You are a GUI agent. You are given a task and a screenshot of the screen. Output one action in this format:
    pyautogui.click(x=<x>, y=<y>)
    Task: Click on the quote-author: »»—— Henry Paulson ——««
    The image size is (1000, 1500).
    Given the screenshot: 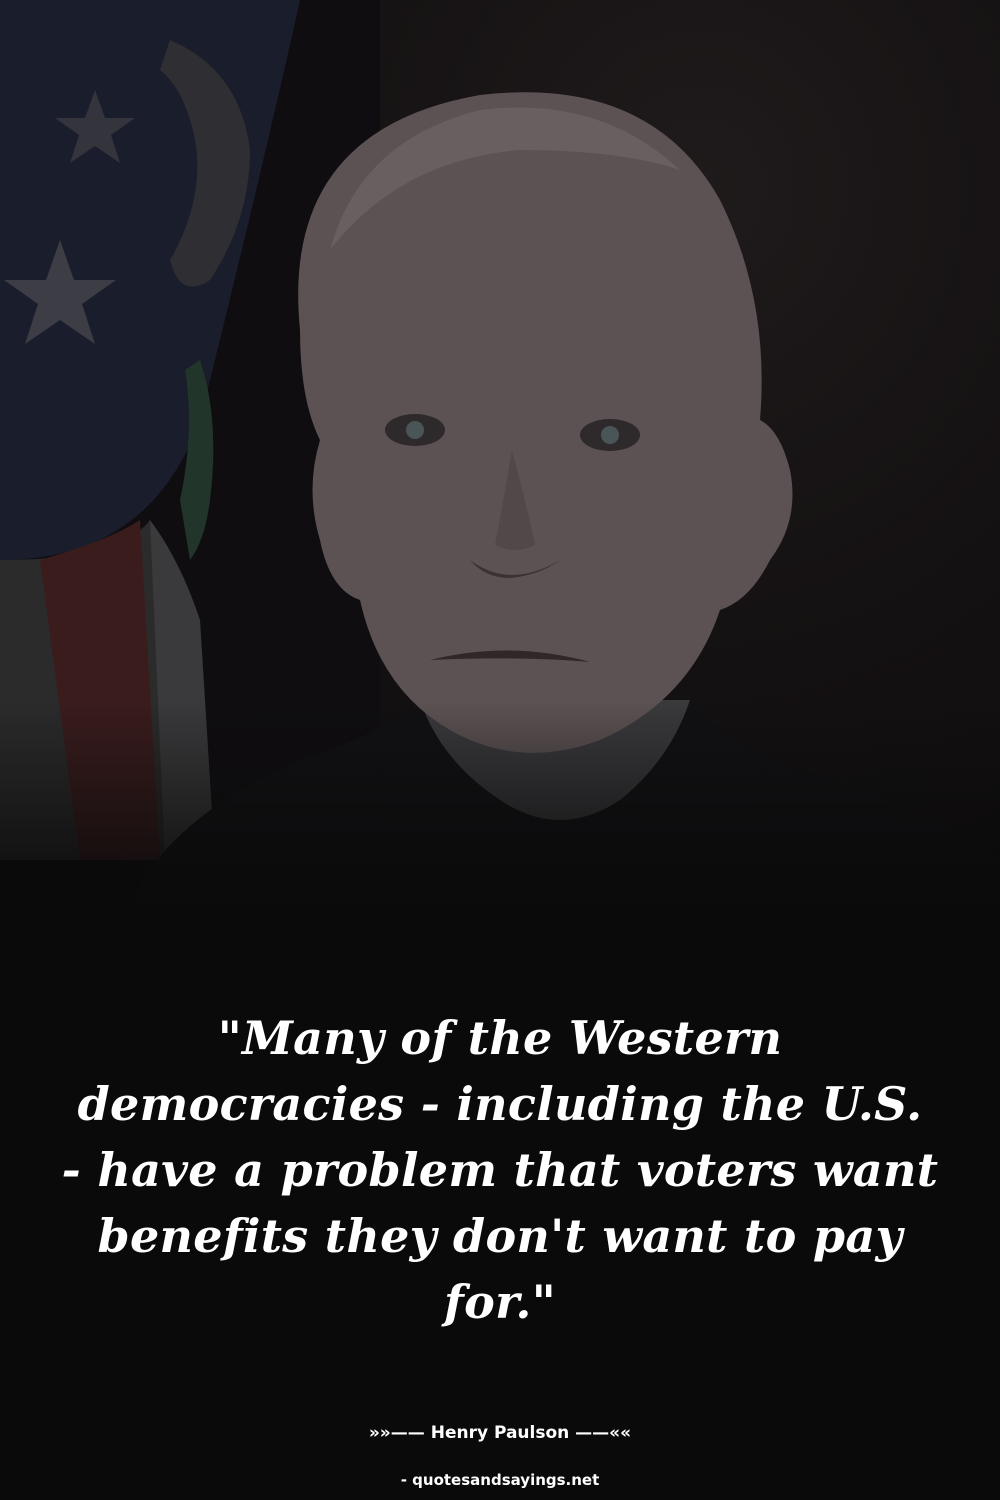 What is the action you would take?
    pyautogui.click(x=500, y=1433)
    